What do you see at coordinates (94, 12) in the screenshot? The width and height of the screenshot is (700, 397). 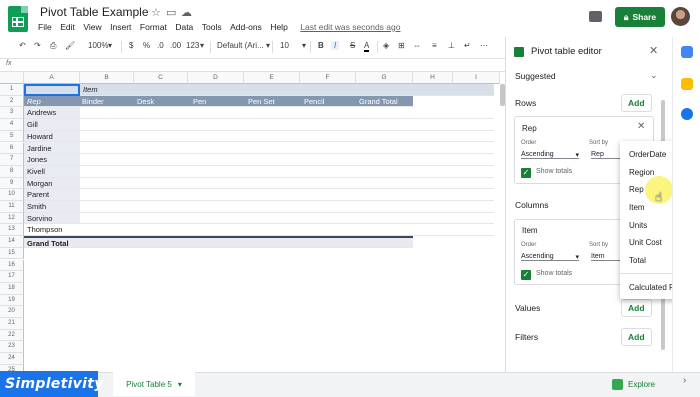 I see `document-title: Pivot Table Example` at bounding box center [94, 12].